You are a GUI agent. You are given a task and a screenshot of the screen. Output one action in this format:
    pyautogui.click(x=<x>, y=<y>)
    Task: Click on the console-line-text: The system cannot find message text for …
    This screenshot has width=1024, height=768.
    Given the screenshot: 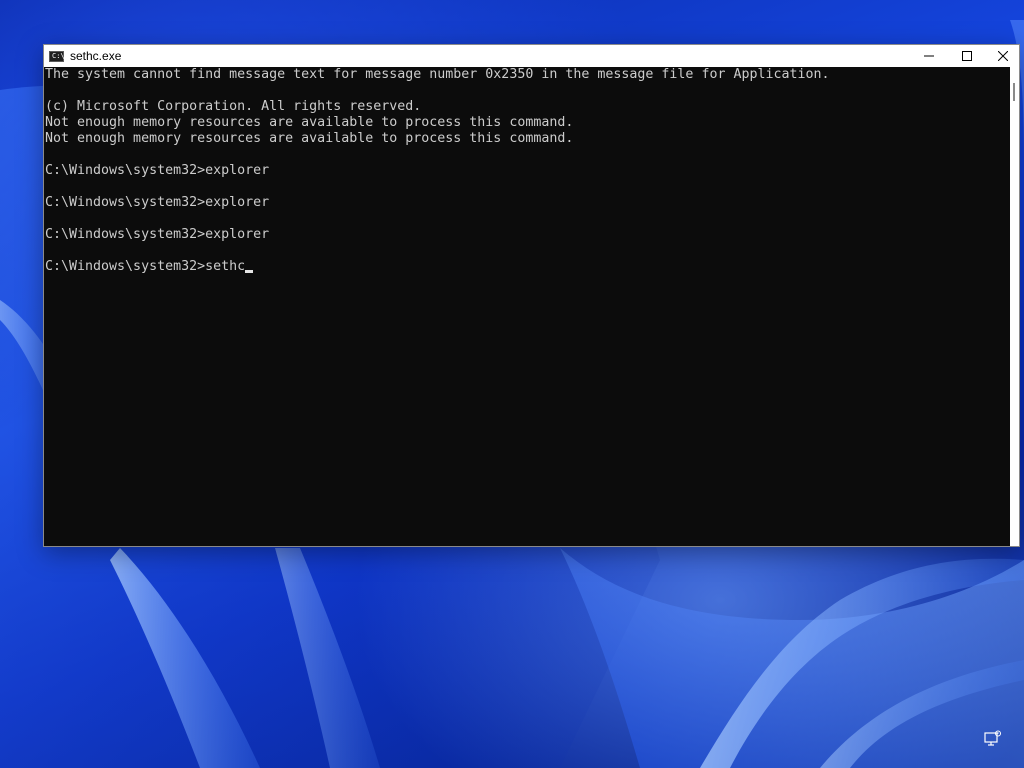 What is the action you would take?
    pyautogui.click(x=437, y=74)
    